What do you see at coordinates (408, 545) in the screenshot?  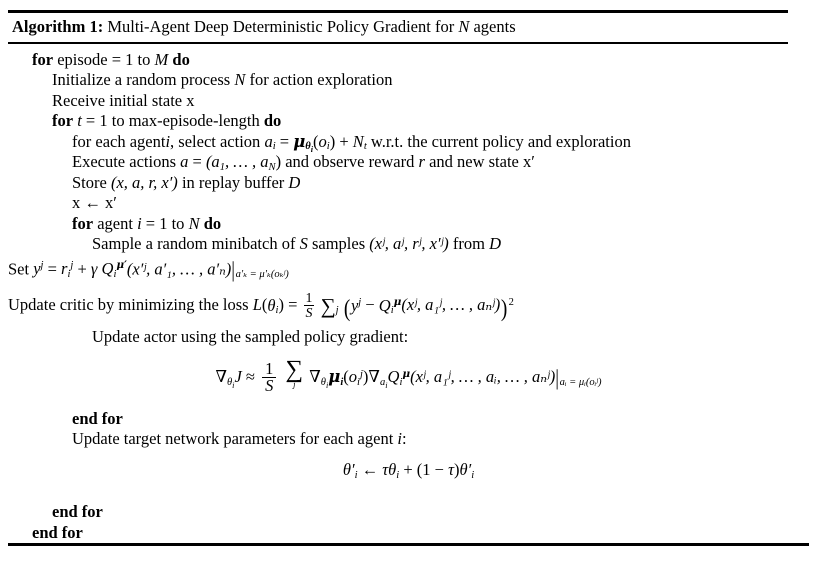 I see `rule-bottom` at bounding box center [408, 545].